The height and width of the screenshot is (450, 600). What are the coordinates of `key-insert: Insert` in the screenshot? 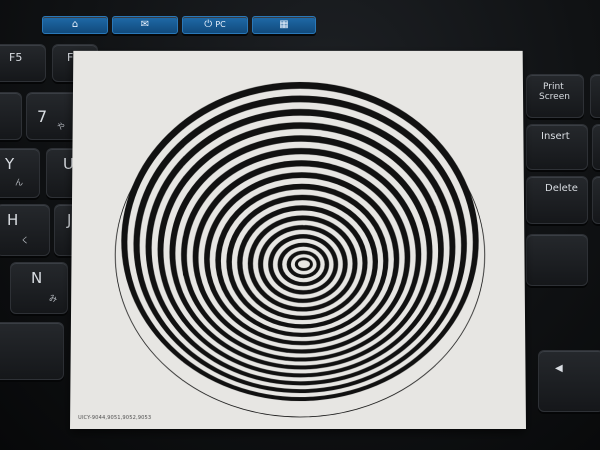 It's located at (557, 147).